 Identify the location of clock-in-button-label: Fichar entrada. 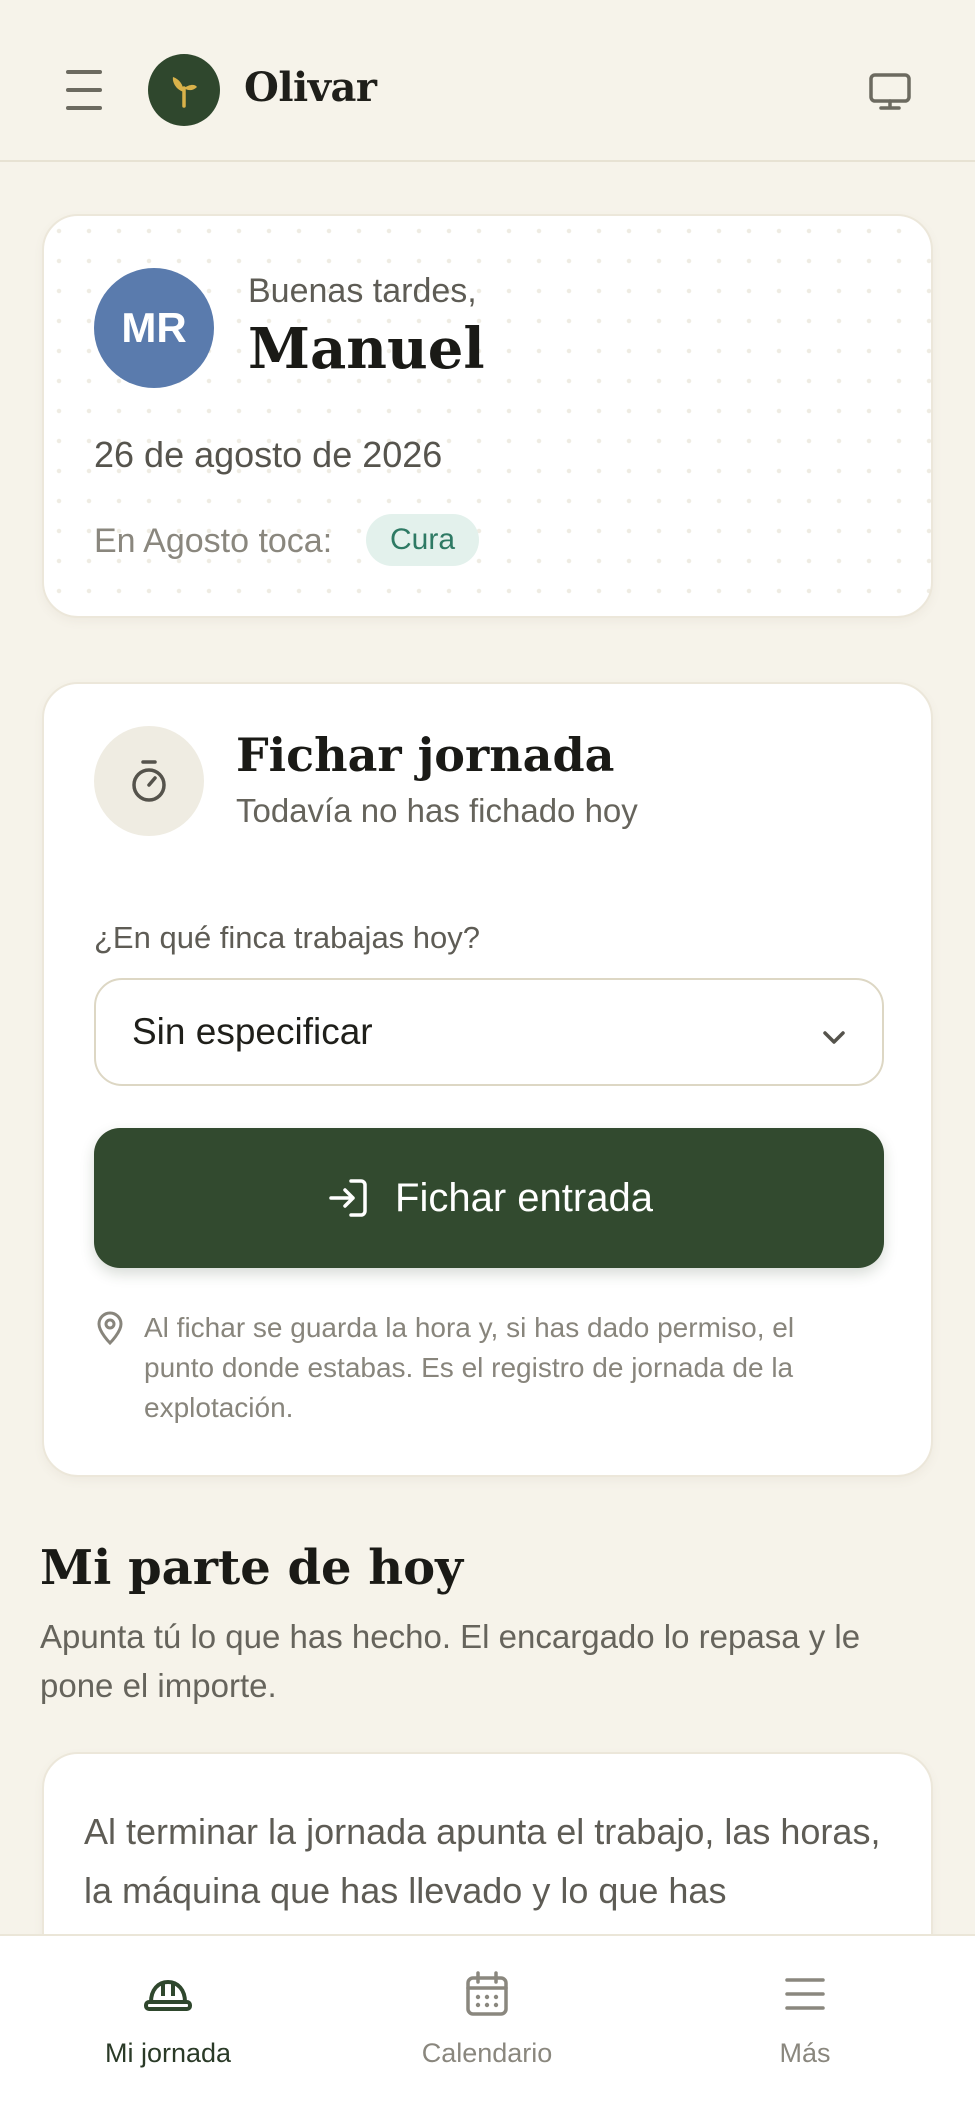
(524, 1197).